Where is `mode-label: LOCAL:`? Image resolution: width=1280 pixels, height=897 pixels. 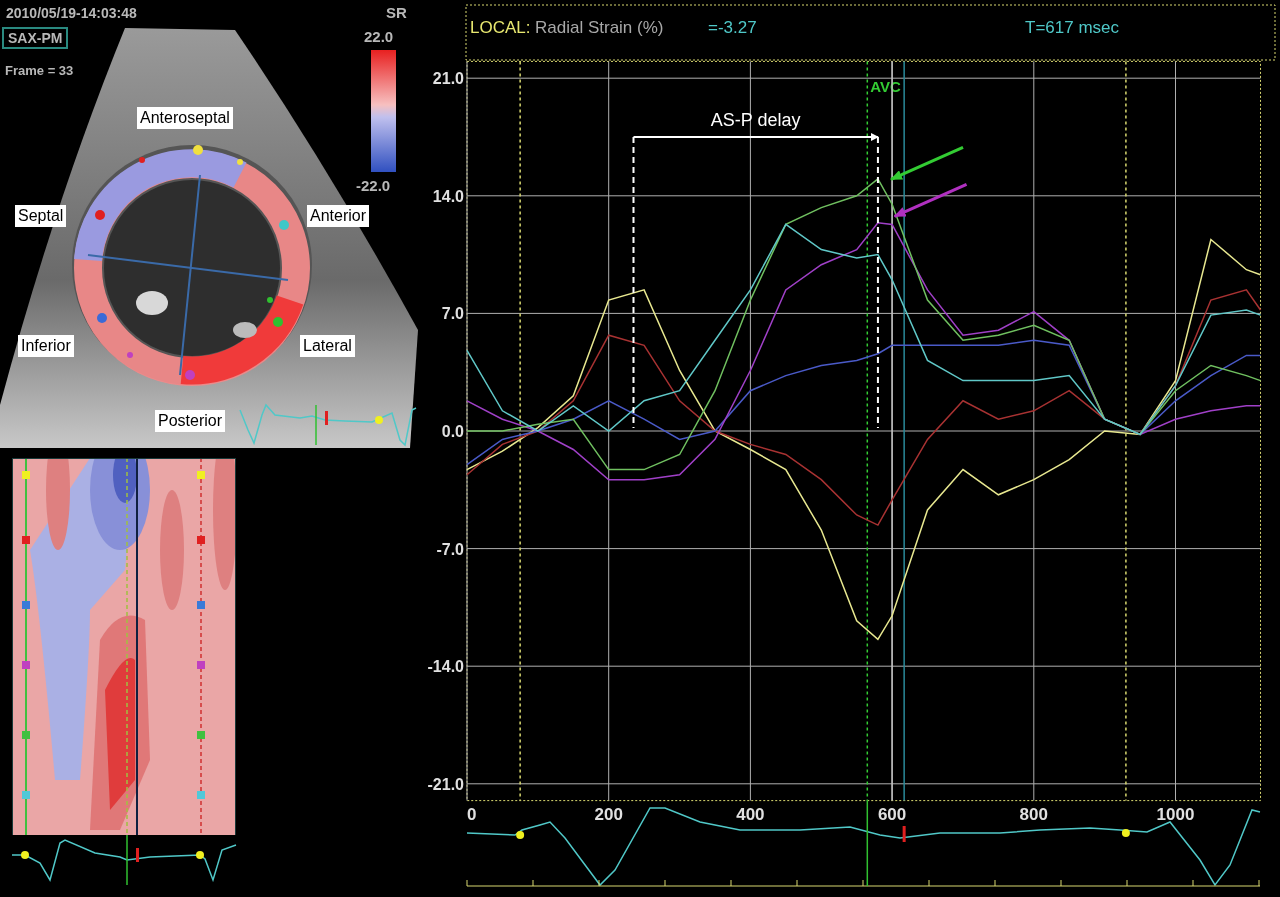
mode-label: LOCAL: is located at coordinates (500, 27).